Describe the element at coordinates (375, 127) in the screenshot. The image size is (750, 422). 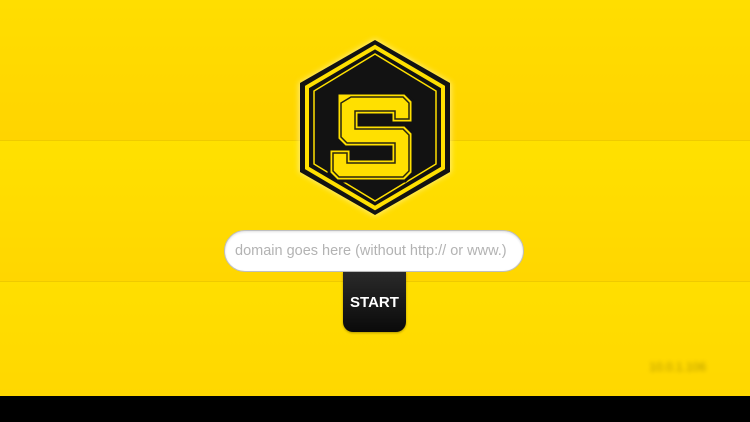
I see `hexagon-s-logo` at that location.